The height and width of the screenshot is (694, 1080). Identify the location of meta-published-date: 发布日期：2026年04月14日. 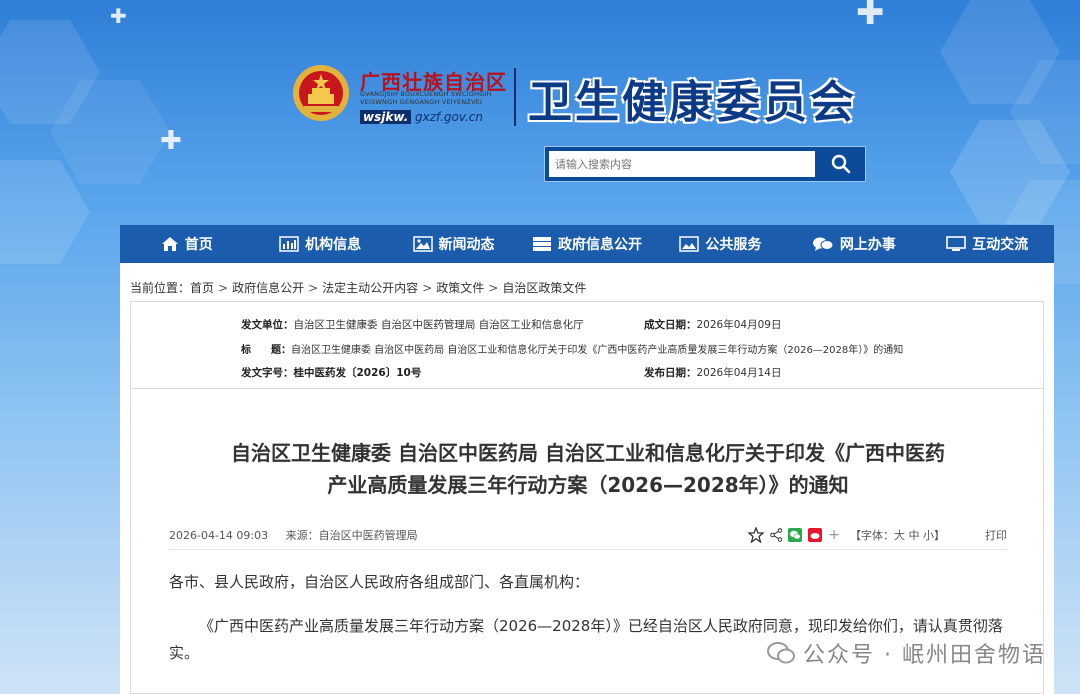
(712, 372).